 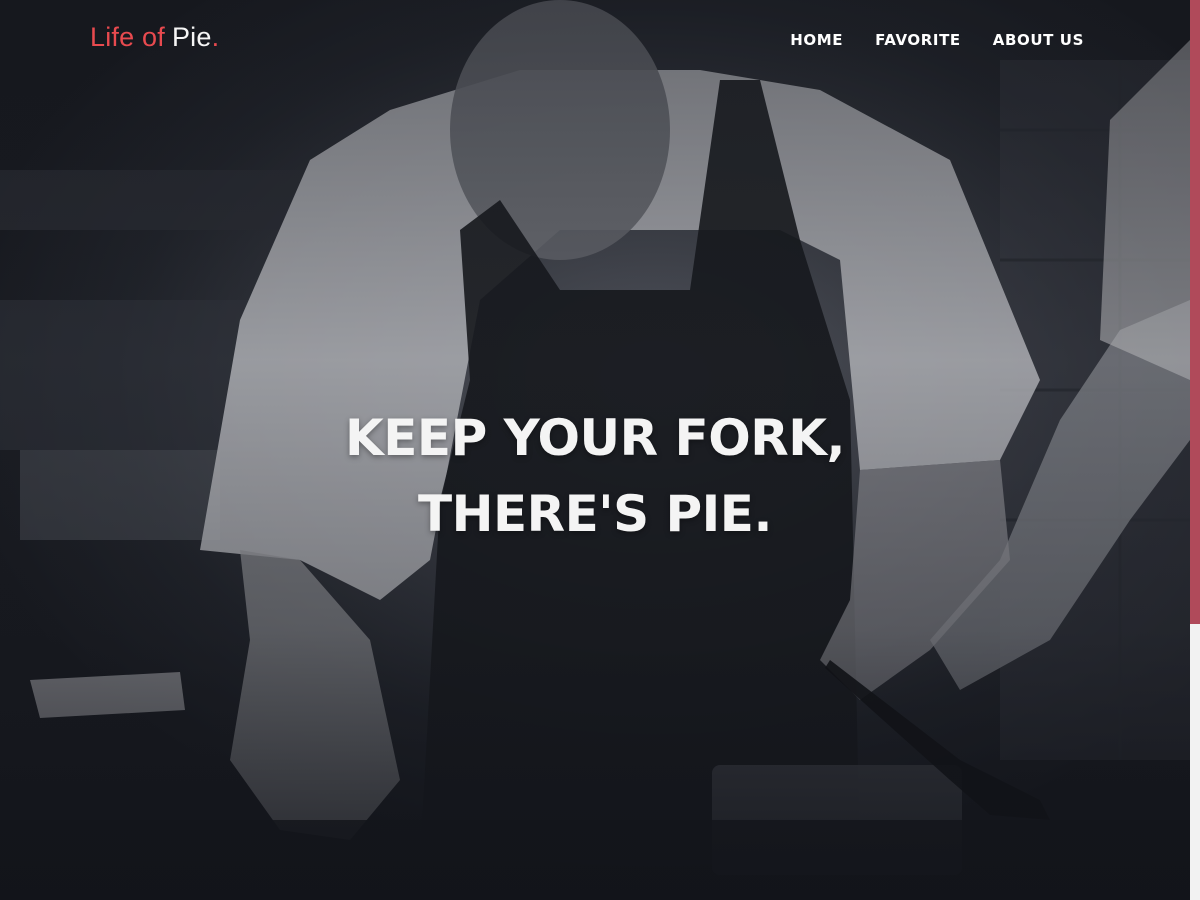 What do you see at coordinates (1195, 312) in the screenshot?
I see `scrollbar-thumb` at bounding box center [1195, 312].